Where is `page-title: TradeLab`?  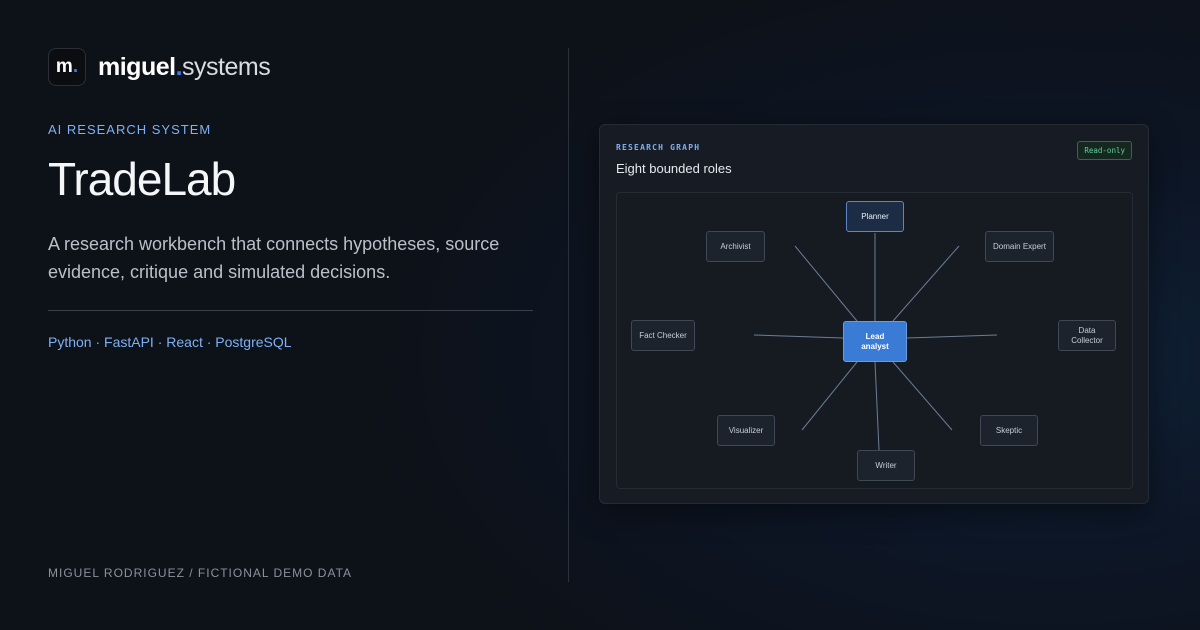
page-title: TradeLab is located at coordinates (142, 179).